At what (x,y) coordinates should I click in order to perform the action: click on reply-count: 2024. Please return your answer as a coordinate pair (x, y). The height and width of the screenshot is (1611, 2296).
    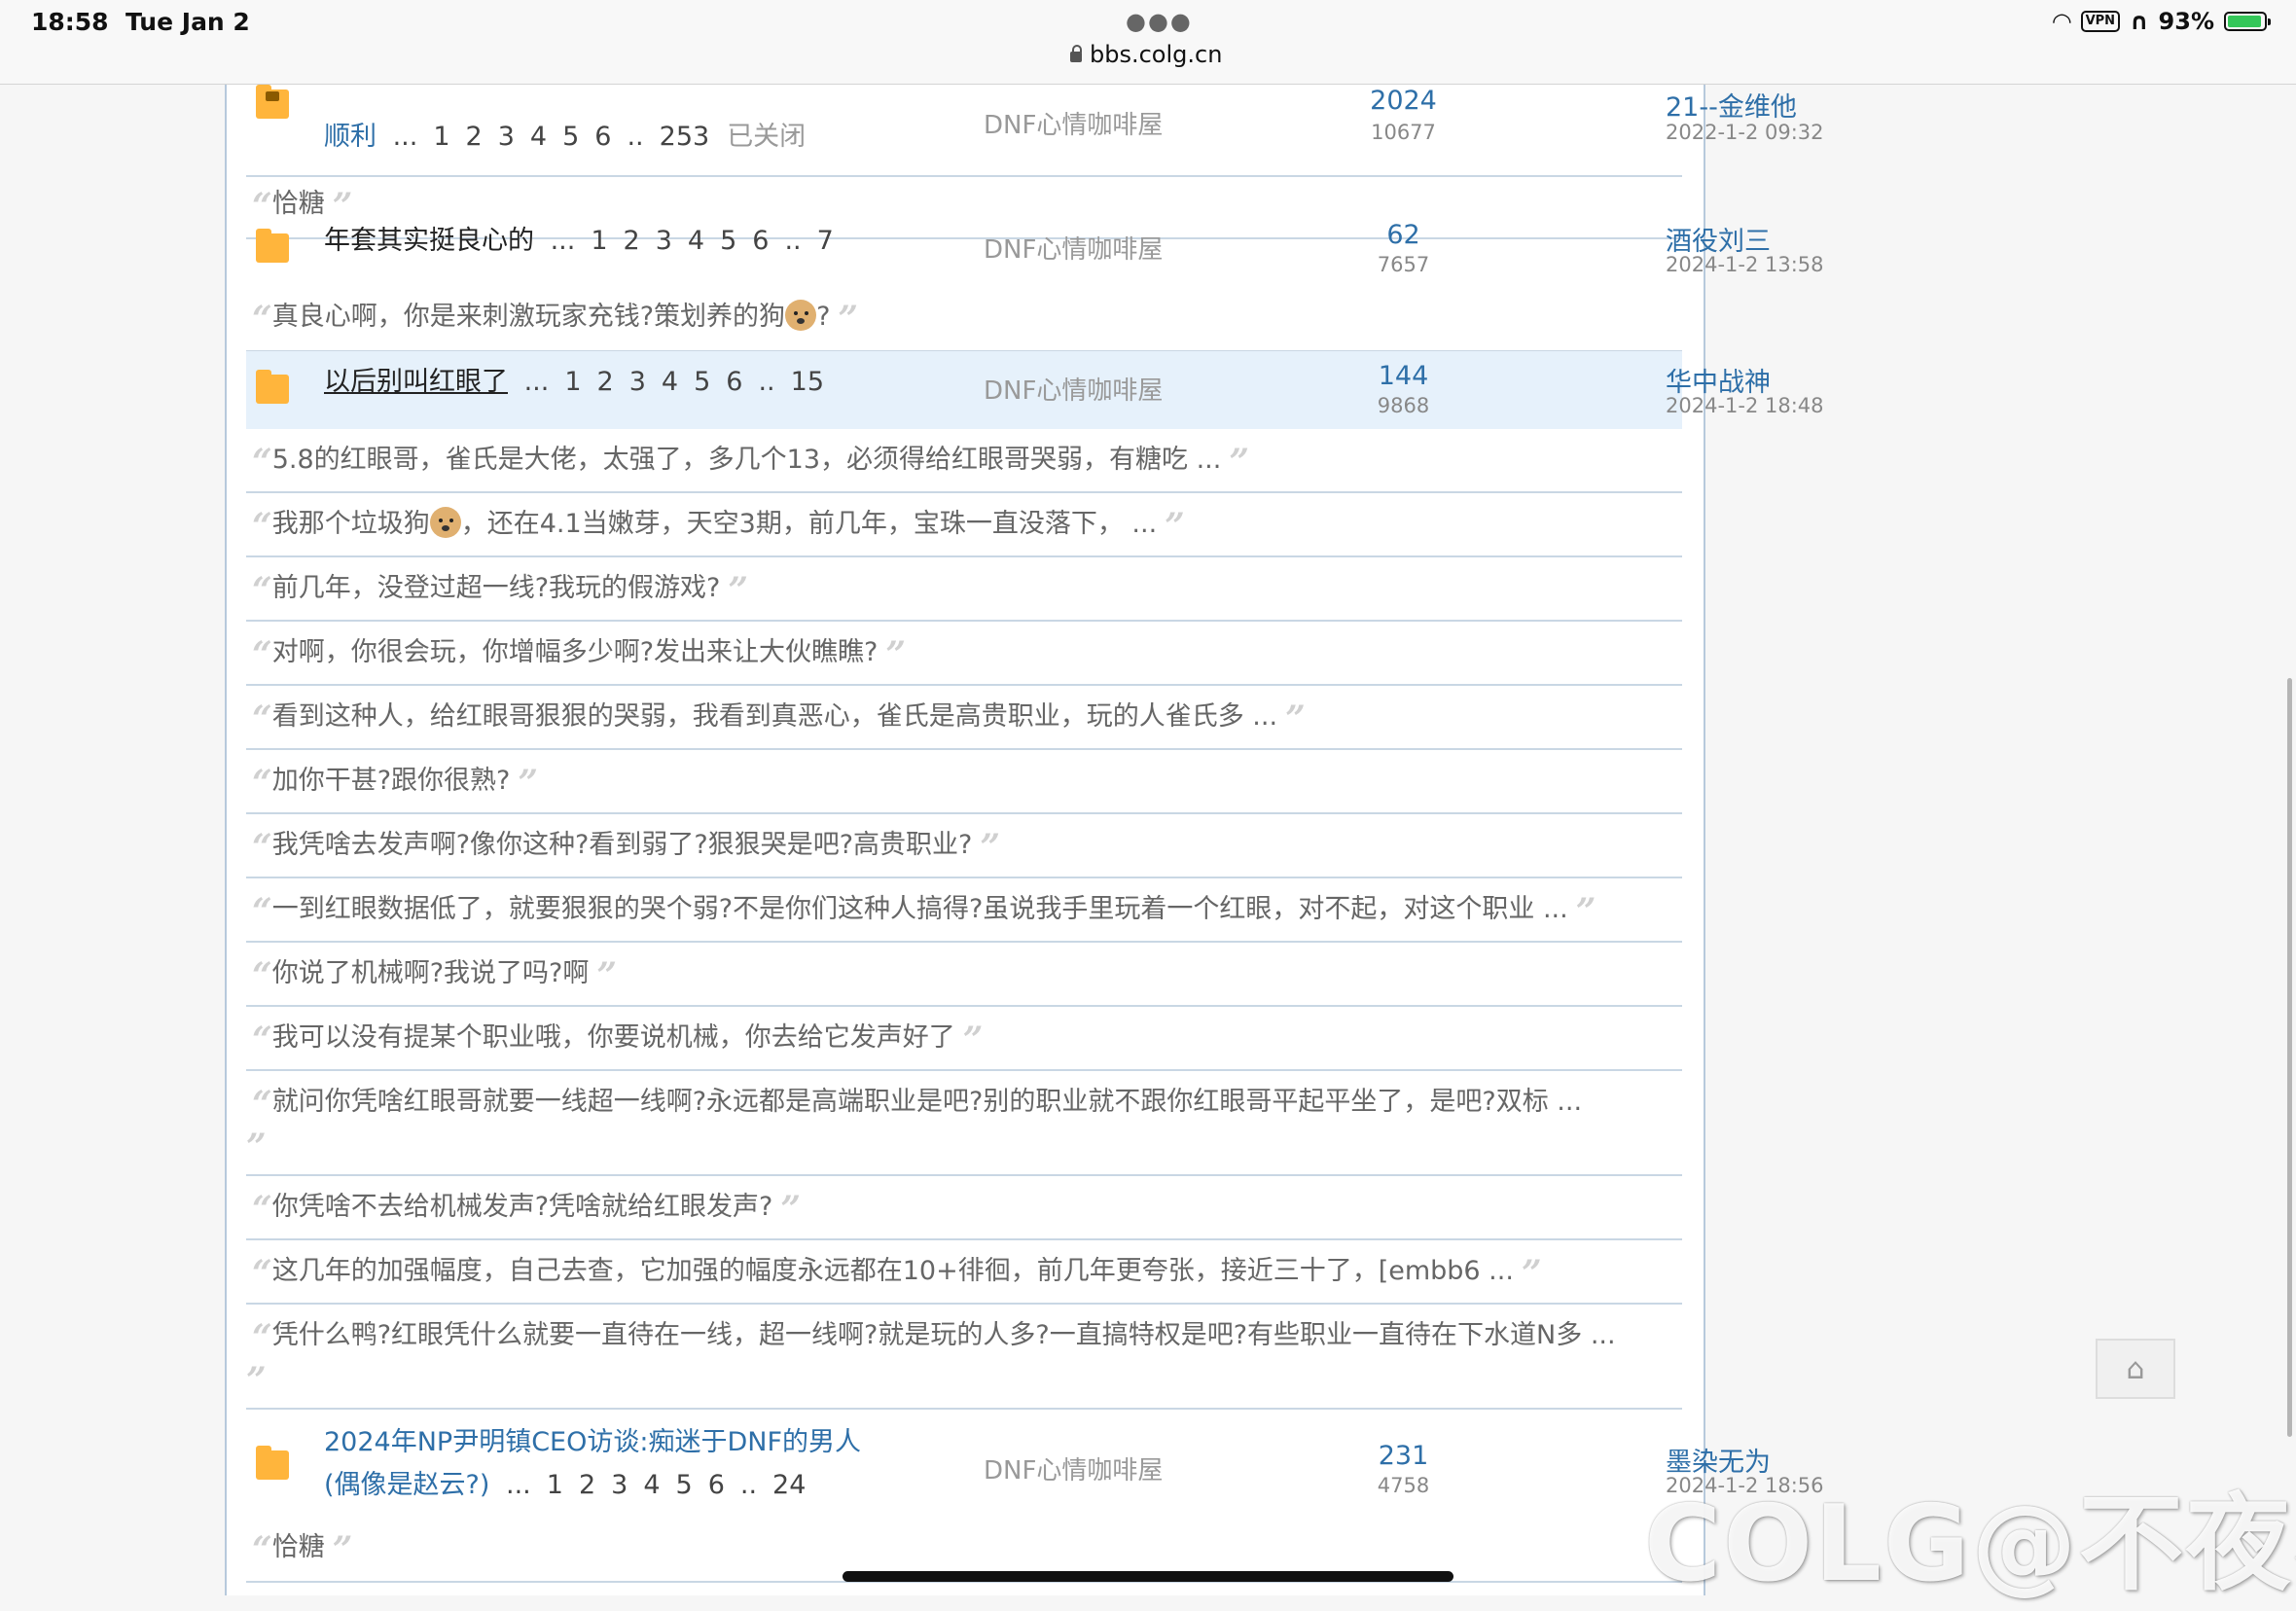
    Looking at the image, I should click on (1403, 101).